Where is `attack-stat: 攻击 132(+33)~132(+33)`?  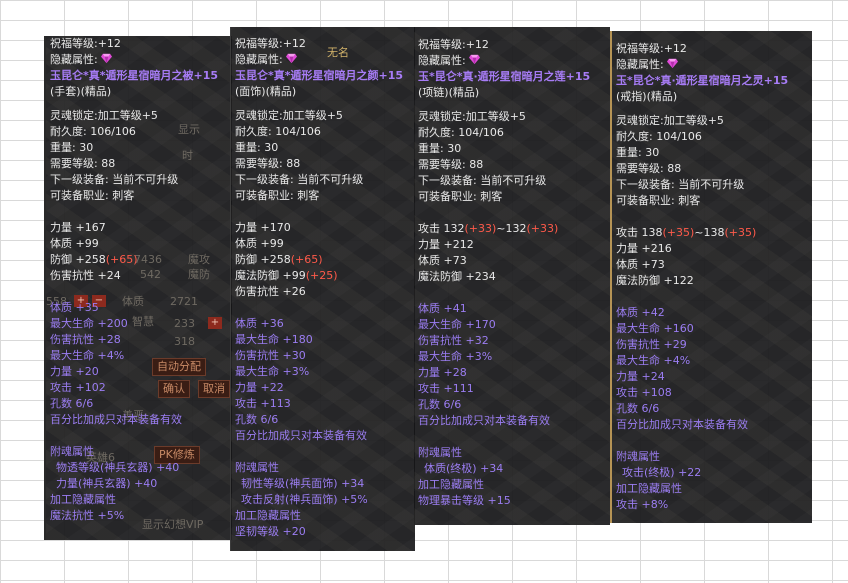 attack-stat: 攻击 132(+33)~132(+33) is located at coordinates (488, 228).